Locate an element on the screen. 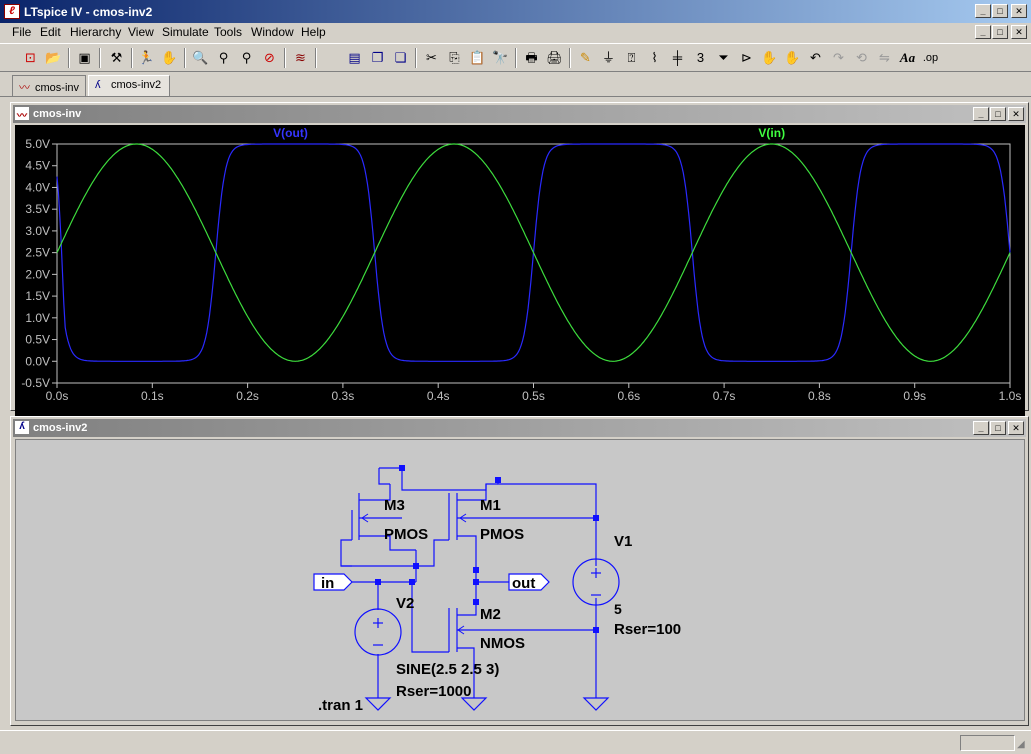  y-tick-label: 3.0V is located at coordinates (37, 231).